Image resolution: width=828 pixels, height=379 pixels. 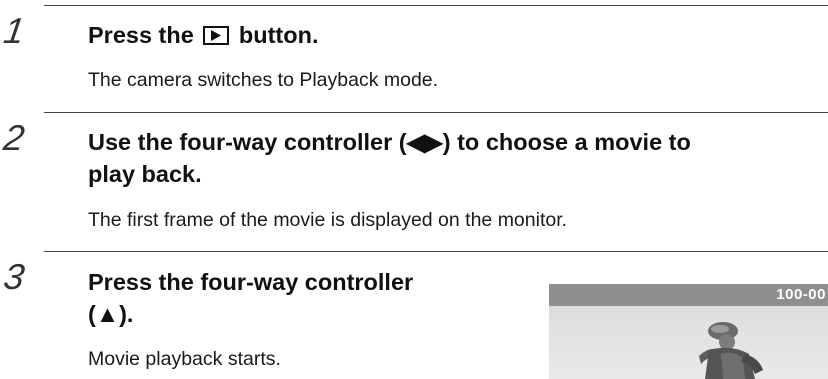 What do you see at coordinates (14, 276) in the screenshot?
I see `step-3-number: 3` at bounding box center [14, 276].